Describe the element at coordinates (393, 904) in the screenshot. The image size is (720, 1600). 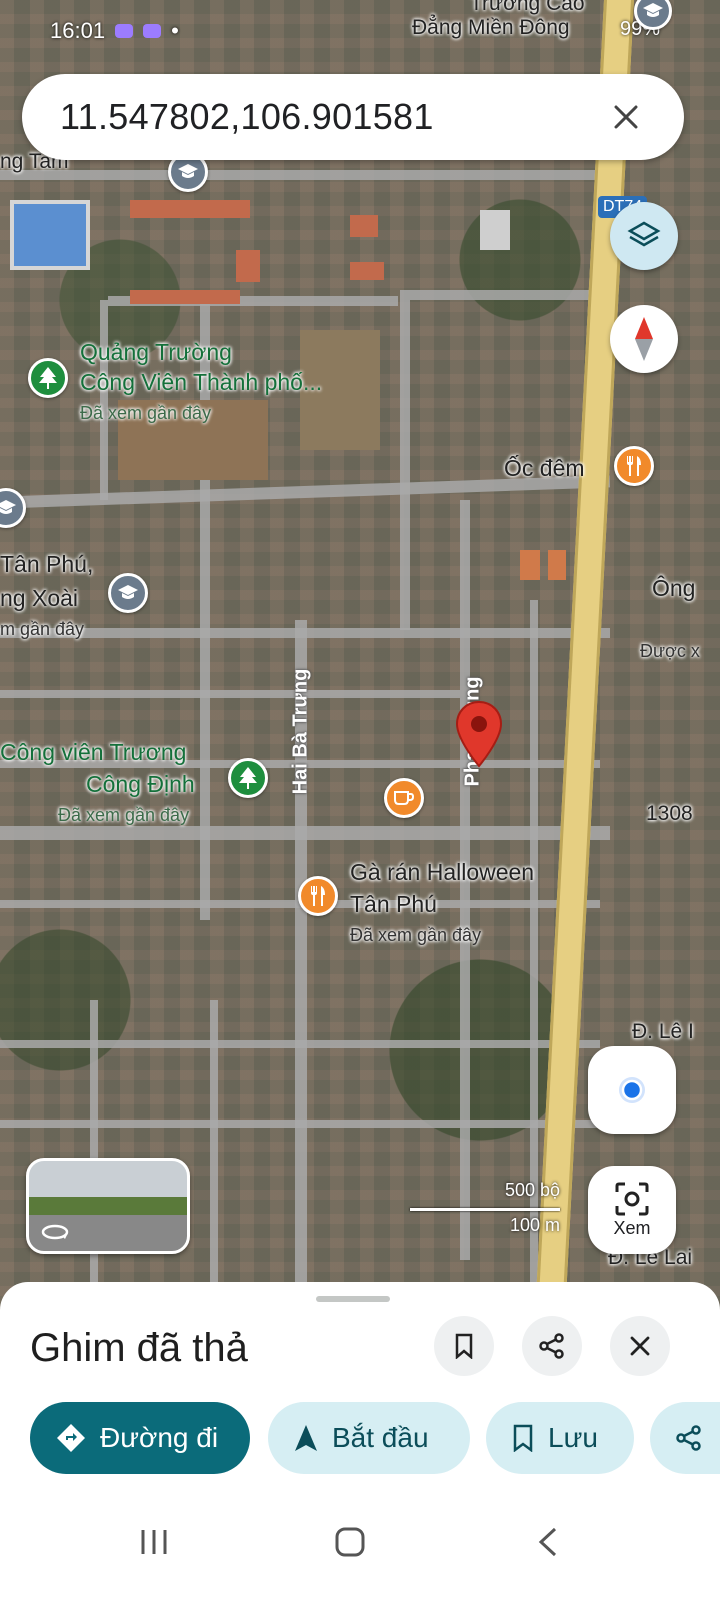
I see `map-label-ga-ran-line2: Tân Phú` at that location.